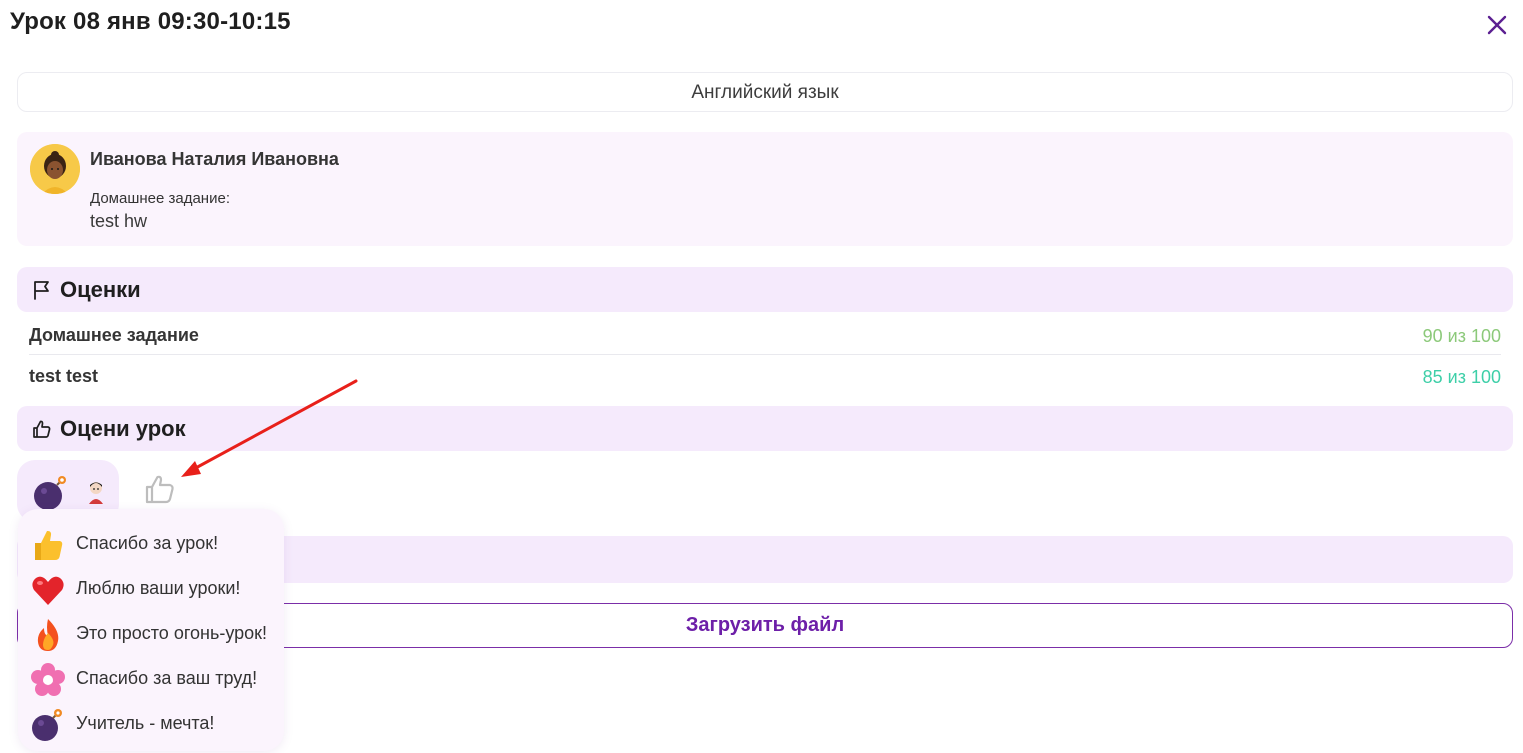 The height and width of the screenshot is (753, 1523). Describe the element at coordinates (50, 493) in the screenshot. I see `bomb-icon` at that location.